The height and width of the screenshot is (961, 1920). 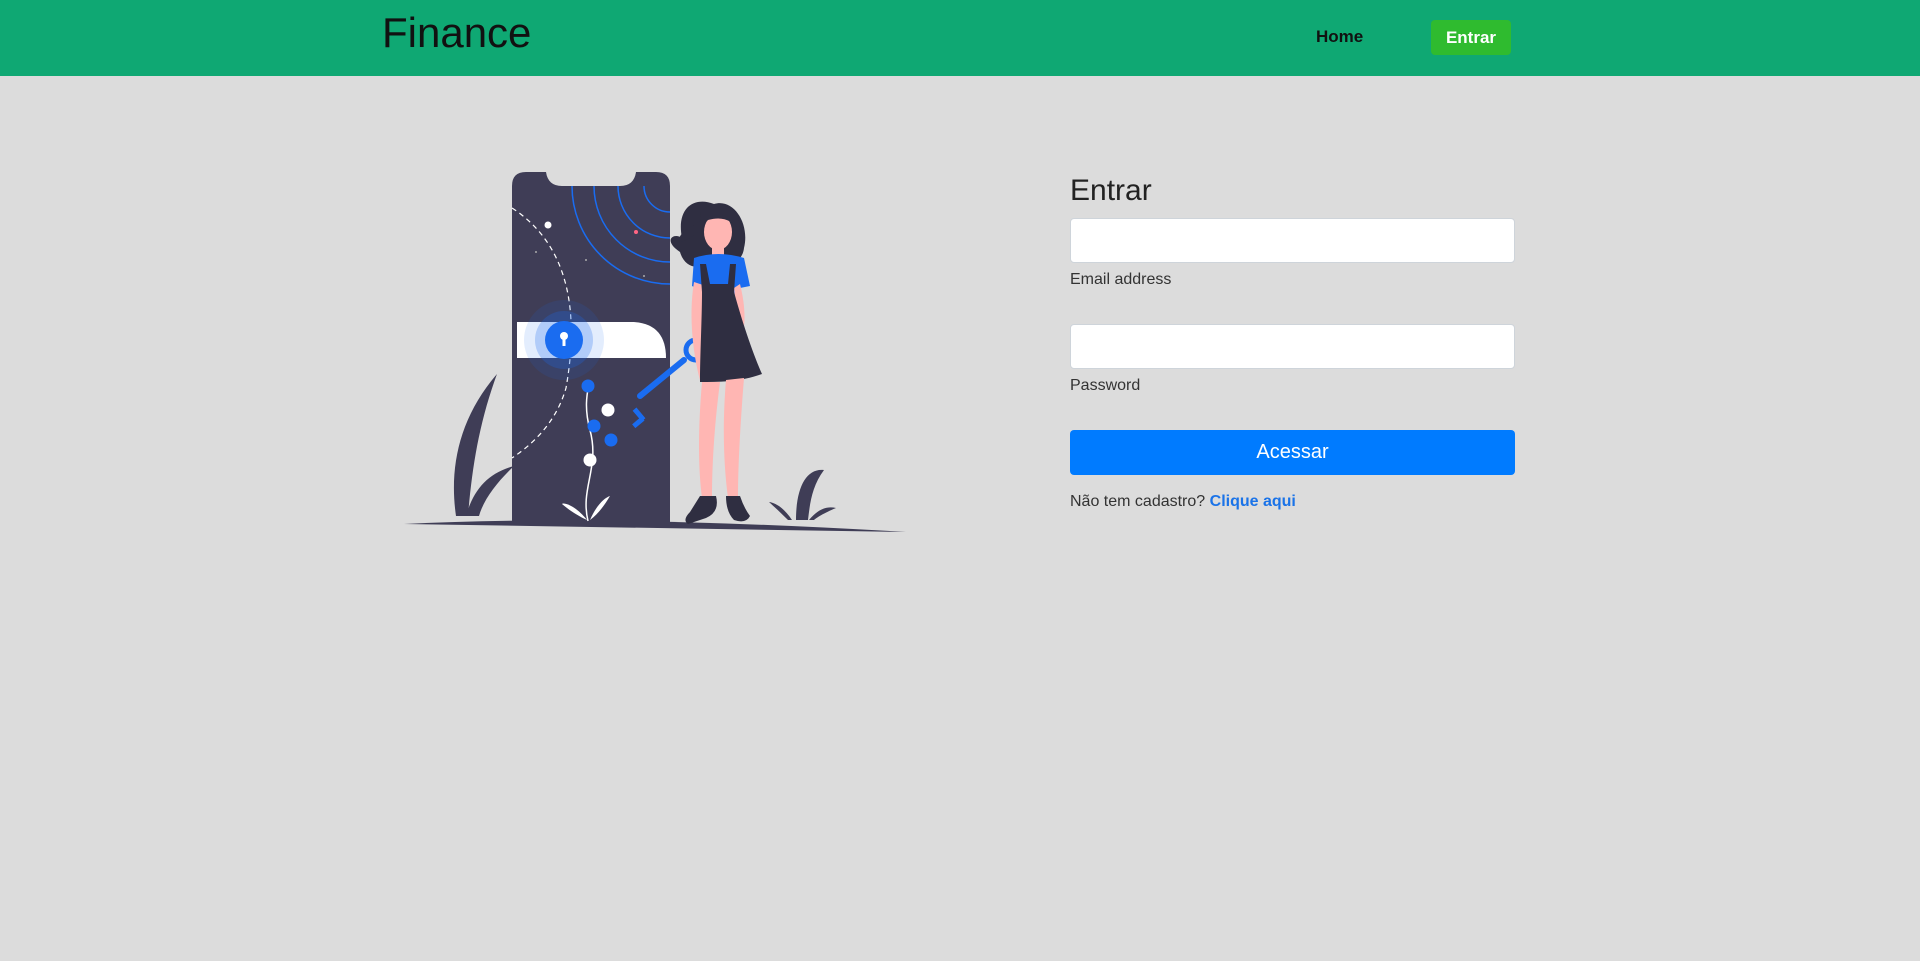 What do you see at coordinates (1339, 37) in the screenshot?
I see `nav-home-link: Home` at bounding box center [1339, 37].